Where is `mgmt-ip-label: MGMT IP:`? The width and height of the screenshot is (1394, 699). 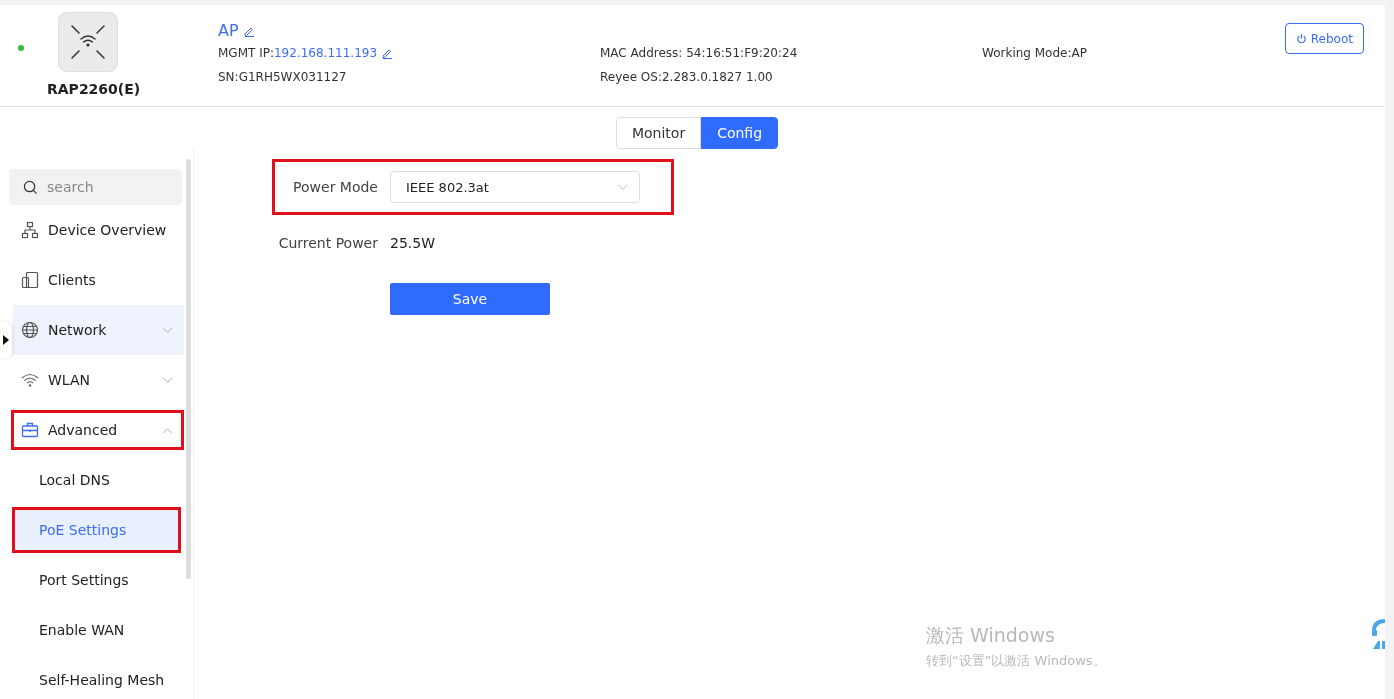 mgmt-ip-label: MGMT IP: is located at coordinates (246, 53).